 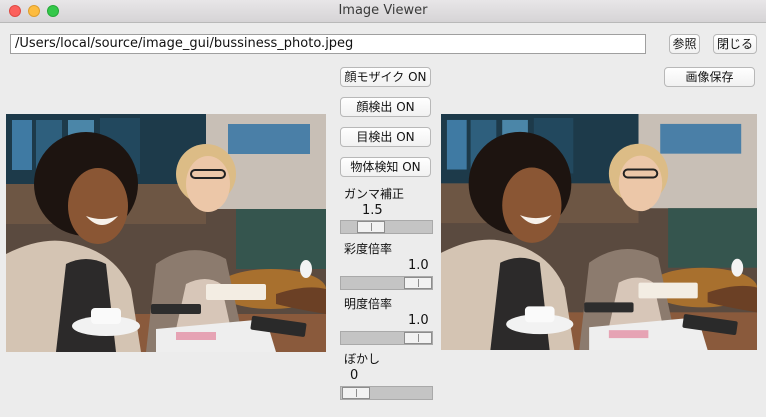 I want to click on saturation-slider-thumb, so click(x=418, y=283).